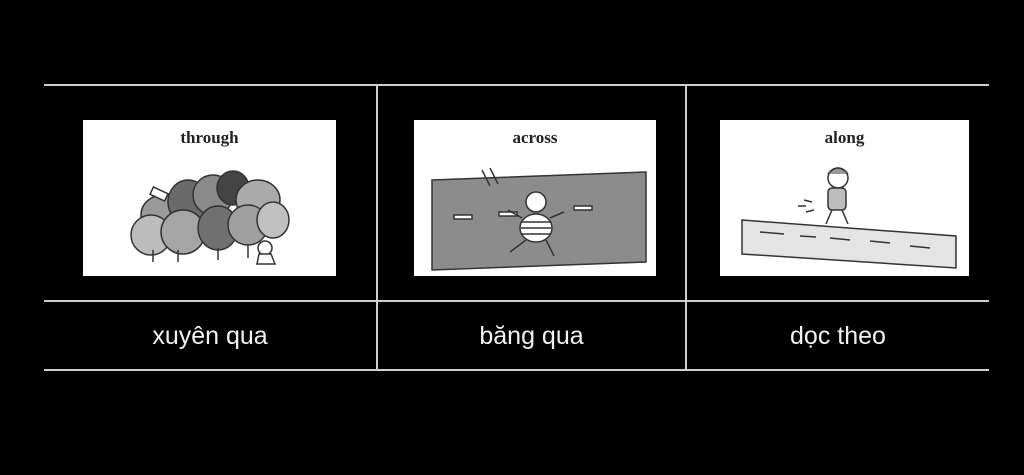 Image resolution: width=1024 pixels, height=475 pixels. Describe the element at coordinates (539, 219) in the screenshot. I see `road-crossing-illustration-icon` at that location.